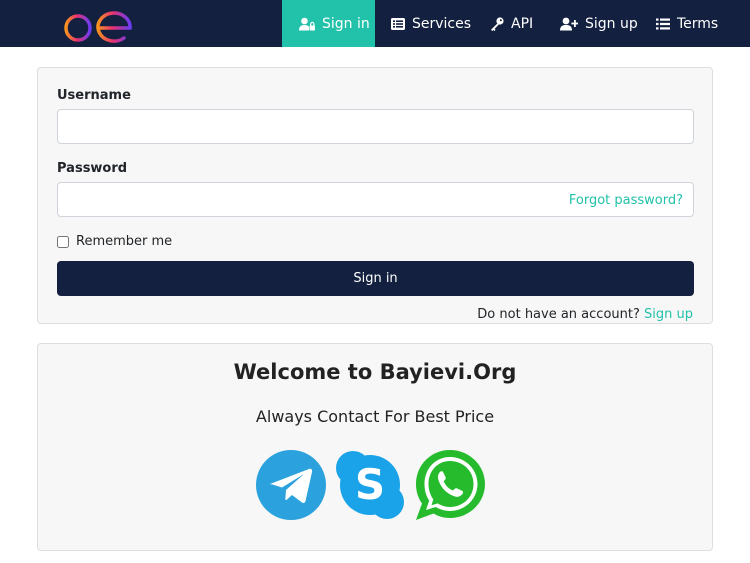  Describe the element at coordinates (497, 23) in the screenshot. I see `key-icon` at that location.